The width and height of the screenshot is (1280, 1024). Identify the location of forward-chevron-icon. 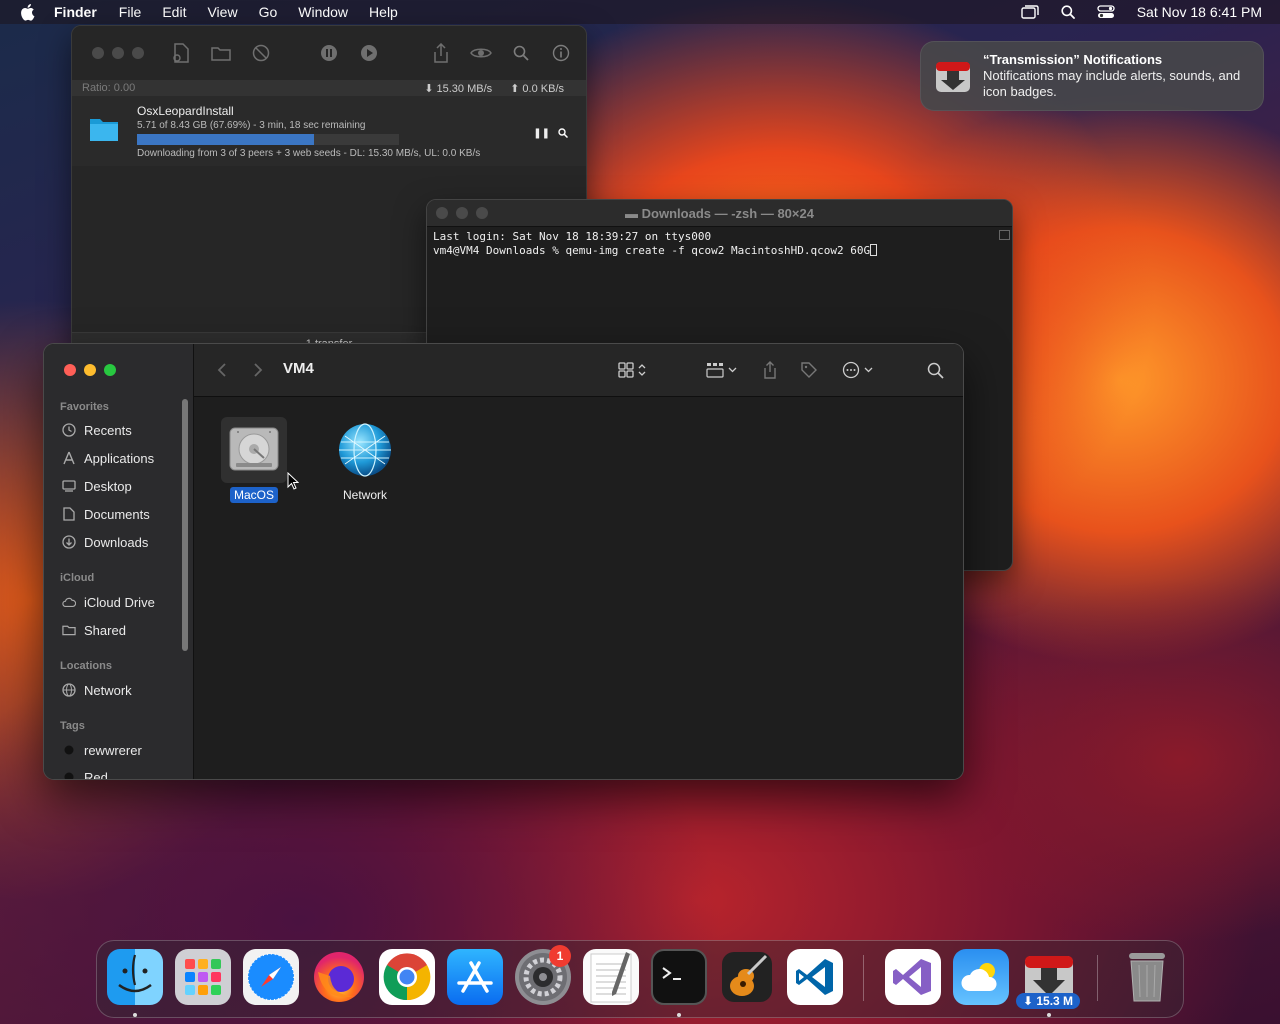
(258, 370).